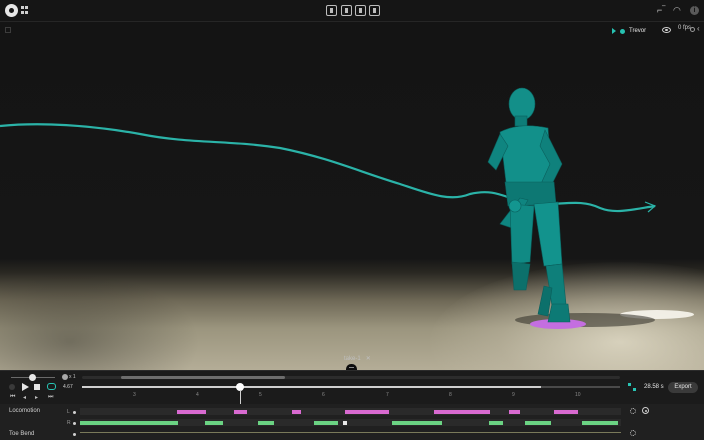 The height and width of the screenshot is (440, 704). I want to click on timeline-tick-label: 4, so click(197, 395).